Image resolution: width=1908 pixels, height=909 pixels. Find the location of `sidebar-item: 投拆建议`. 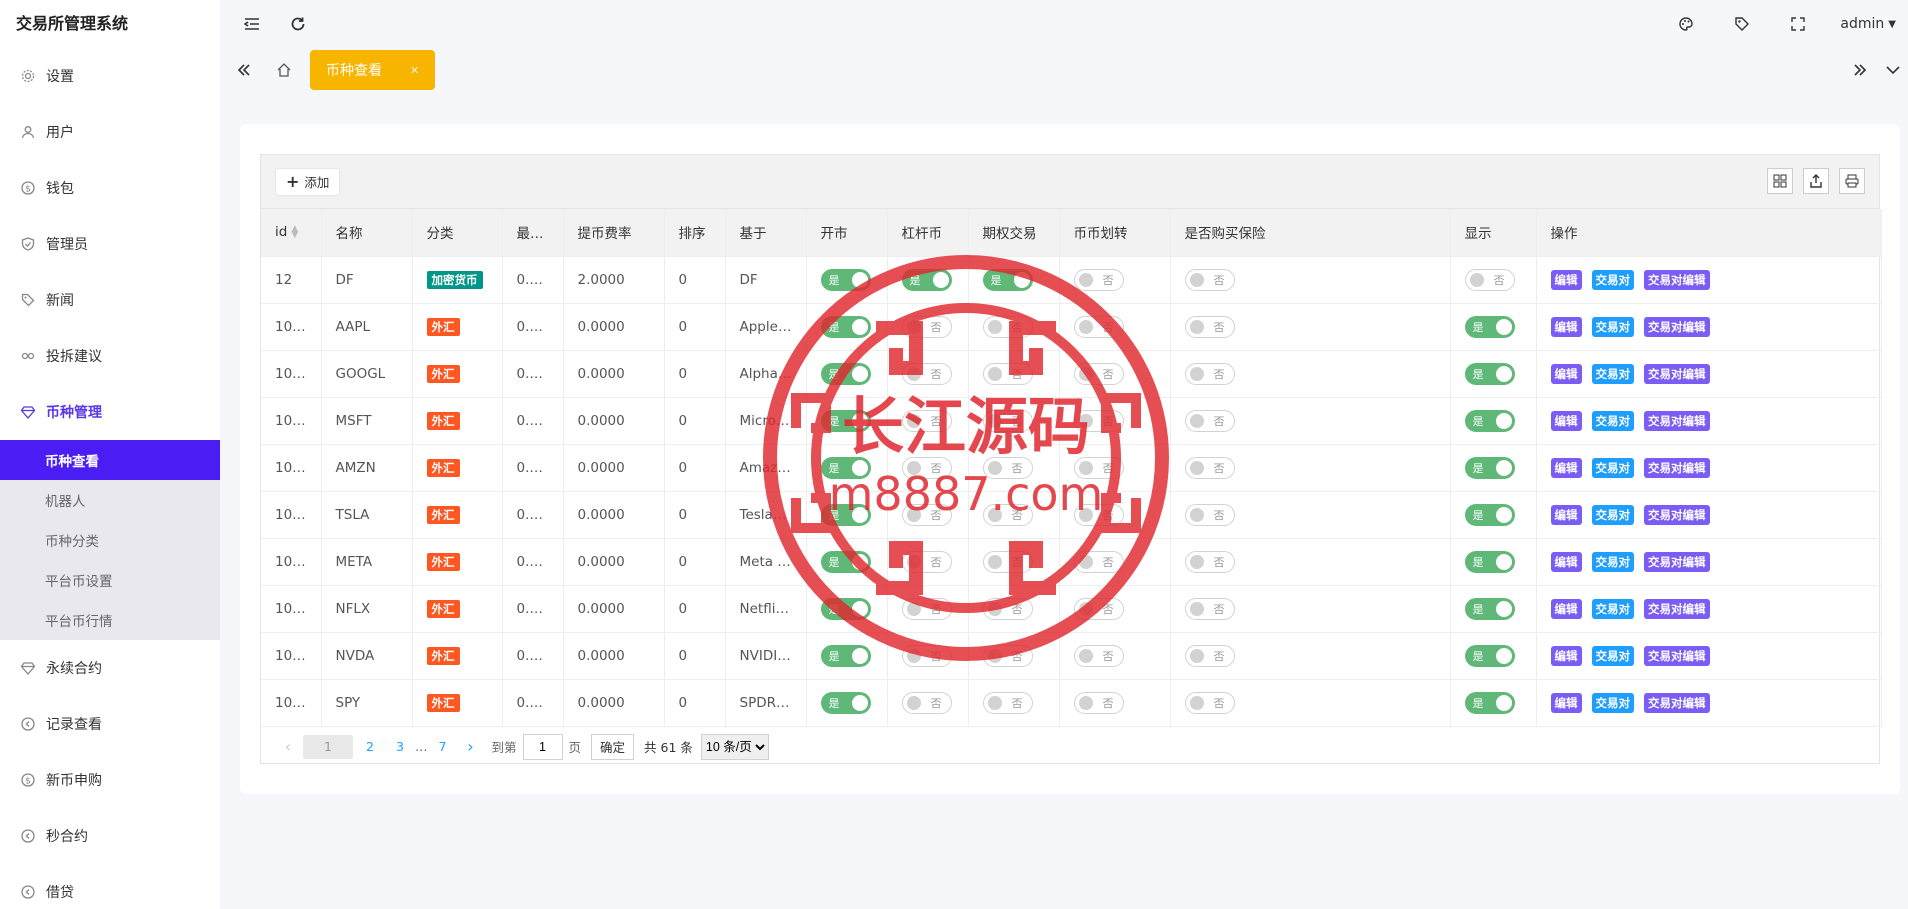

sidebar-item: 投拆建议 is located at coordinates (110, 356).